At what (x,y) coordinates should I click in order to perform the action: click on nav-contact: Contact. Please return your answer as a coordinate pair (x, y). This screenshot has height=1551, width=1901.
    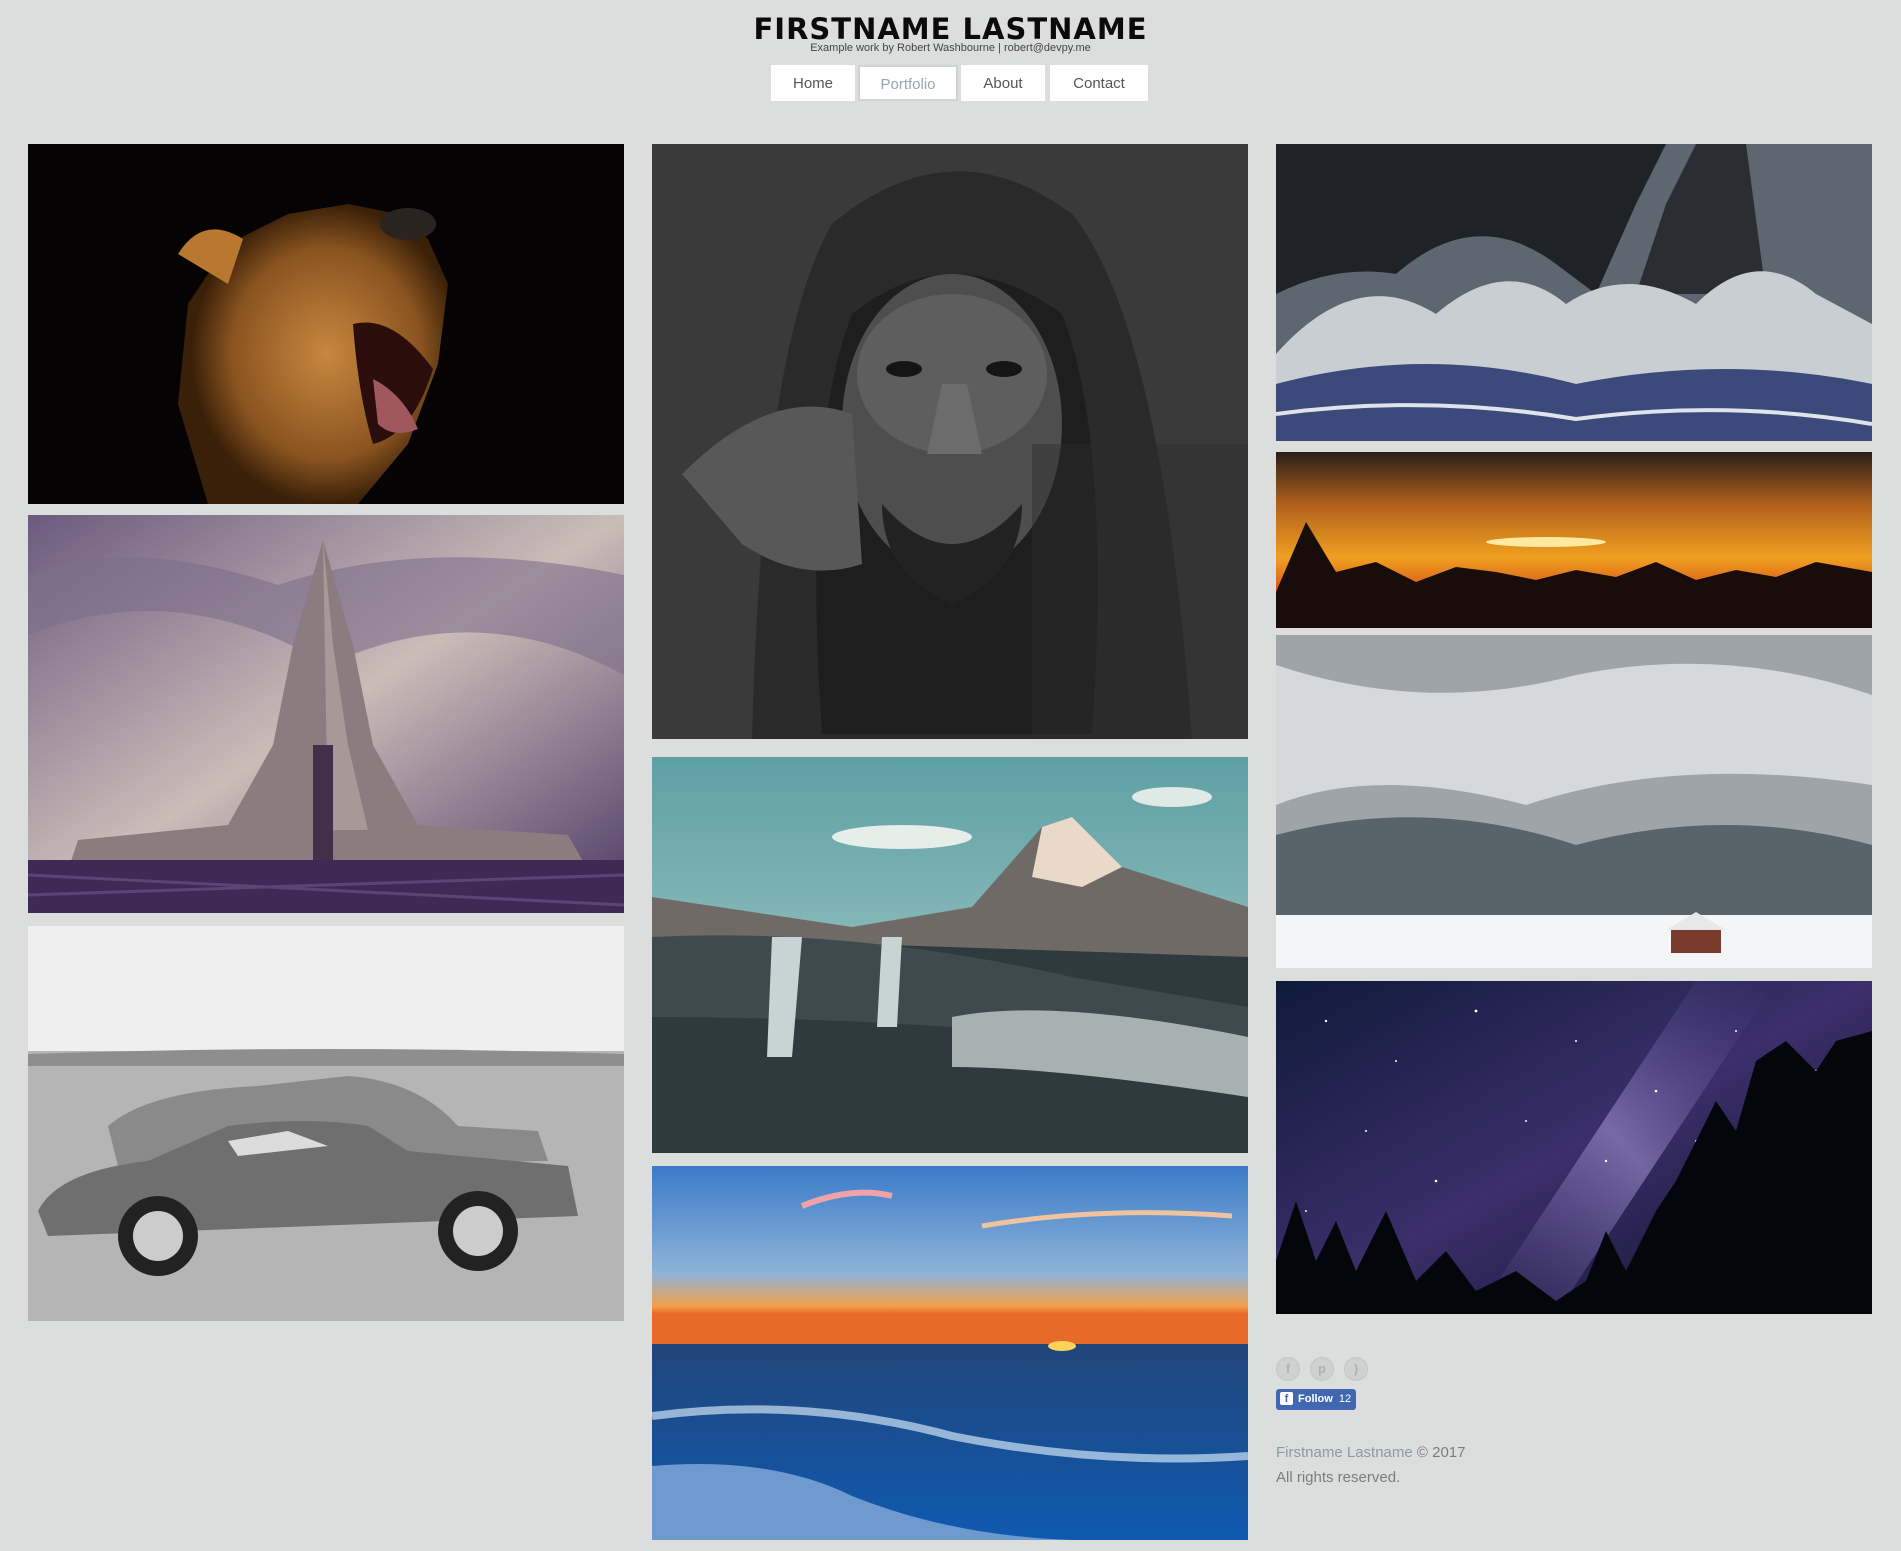
    Looking at the image, I should click on (1099, 83).